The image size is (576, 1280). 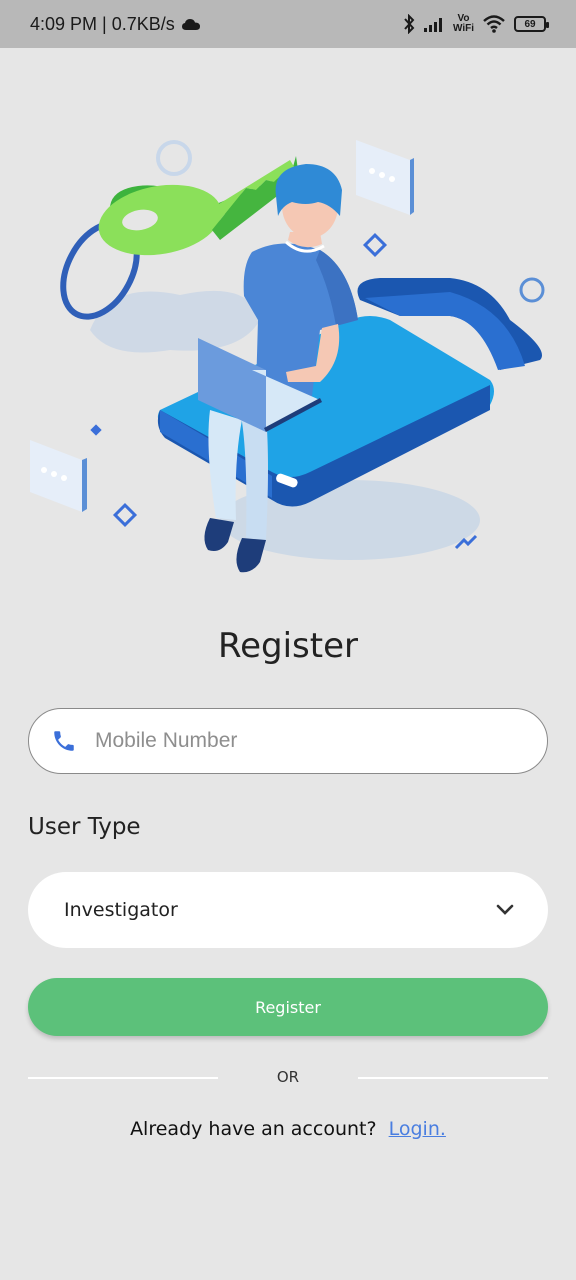 I want to click on register-button: Register, so click(x=288, y=1007).